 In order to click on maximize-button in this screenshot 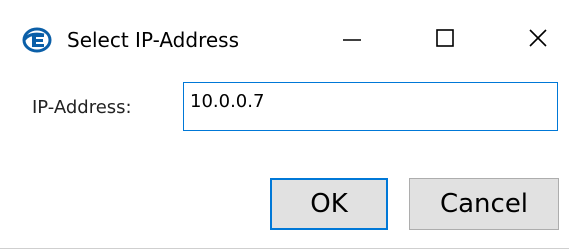, I will do `click(445, 40)`.